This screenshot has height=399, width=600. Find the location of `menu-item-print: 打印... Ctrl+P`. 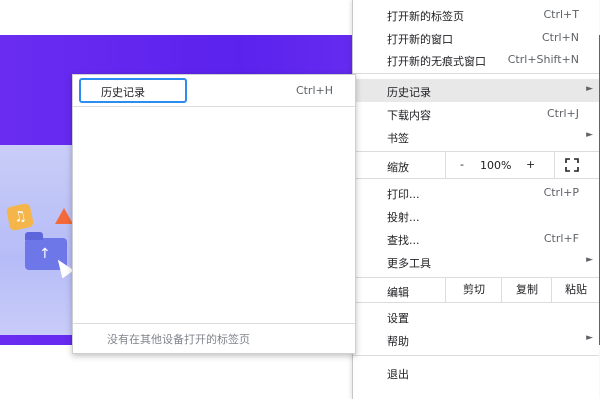

menu-item-print: 打印... Ctrl+P is located at coordinates (476, 192).